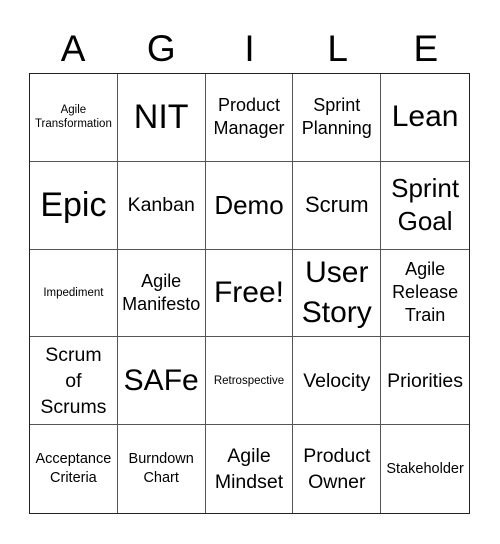  I want to click on bingo-cell-label: SAFe, so click(161, 380).